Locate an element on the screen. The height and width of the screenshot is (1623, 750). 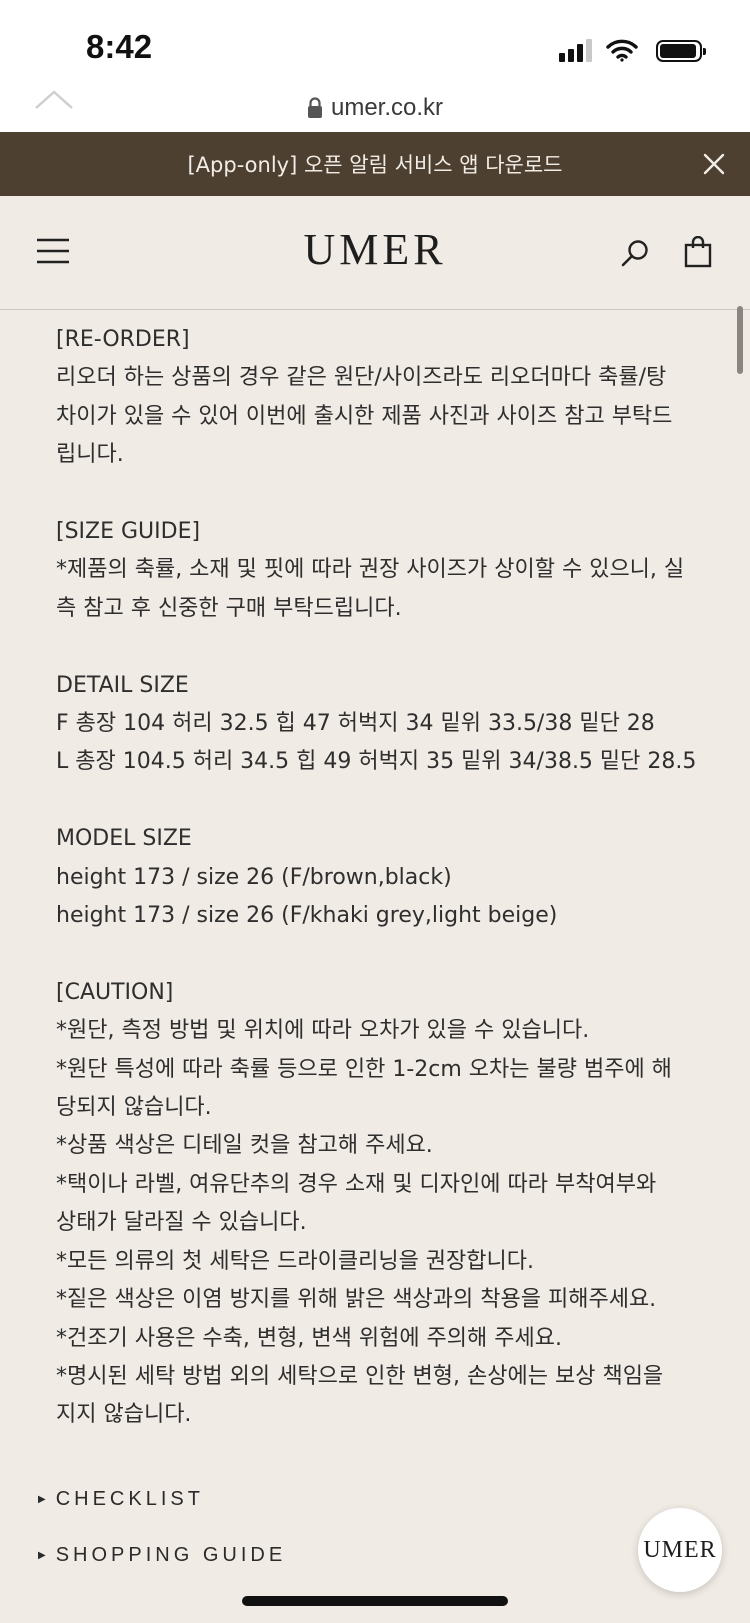
url-display: umer.co.kr is located at coordinates (375, 107).